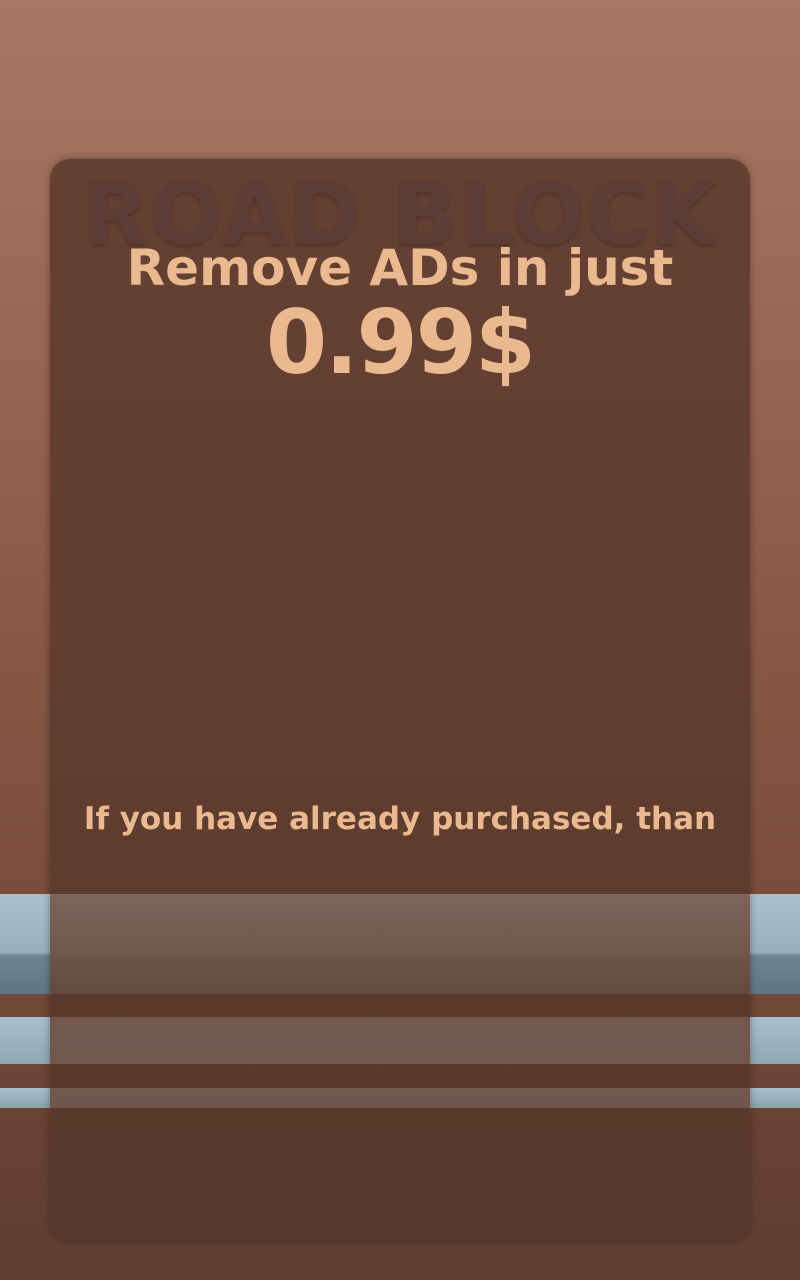 This screenshot has height=1280, width=800. What do you see at coordinates (400, 1040) in the screenshot?
I see `panel-band-middle` at bounding box center [400, 1040].